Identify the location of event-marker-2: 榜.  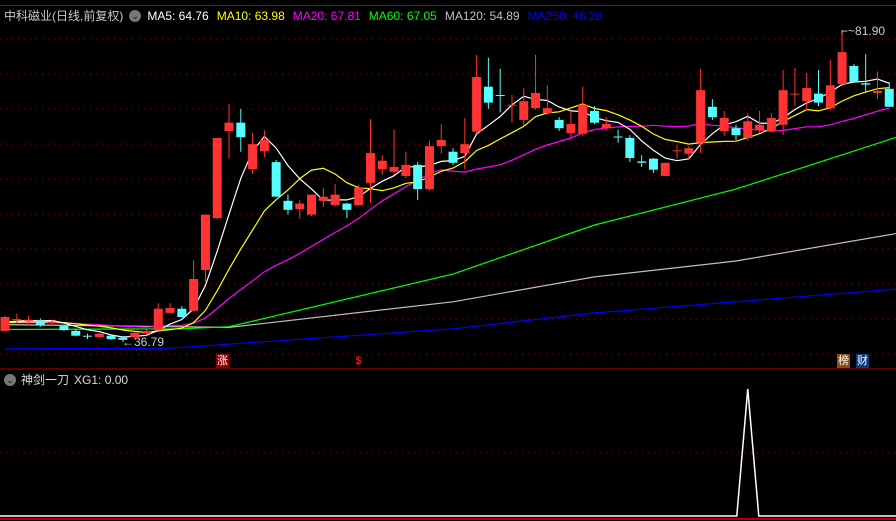
(843, 361).